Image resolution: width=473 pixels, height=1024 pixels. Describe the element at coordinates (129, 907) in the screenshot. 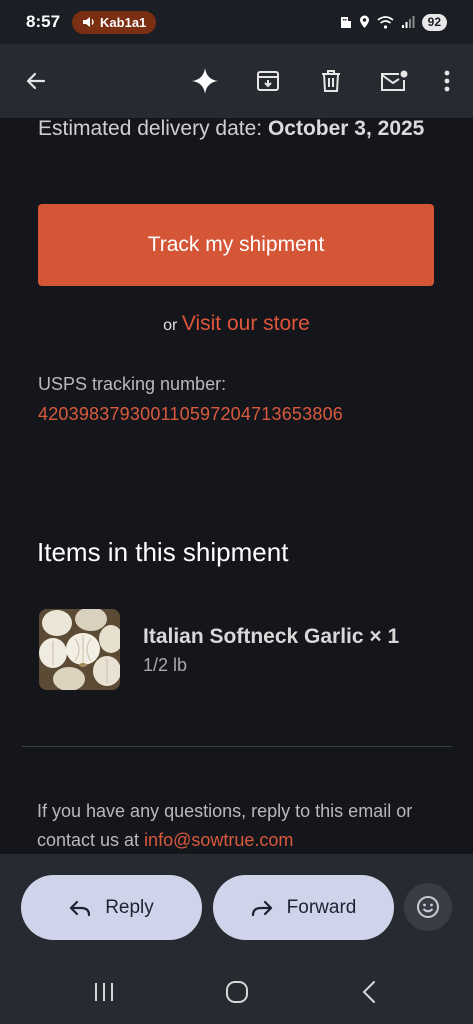

I see `reply-label: Reply` at that location.